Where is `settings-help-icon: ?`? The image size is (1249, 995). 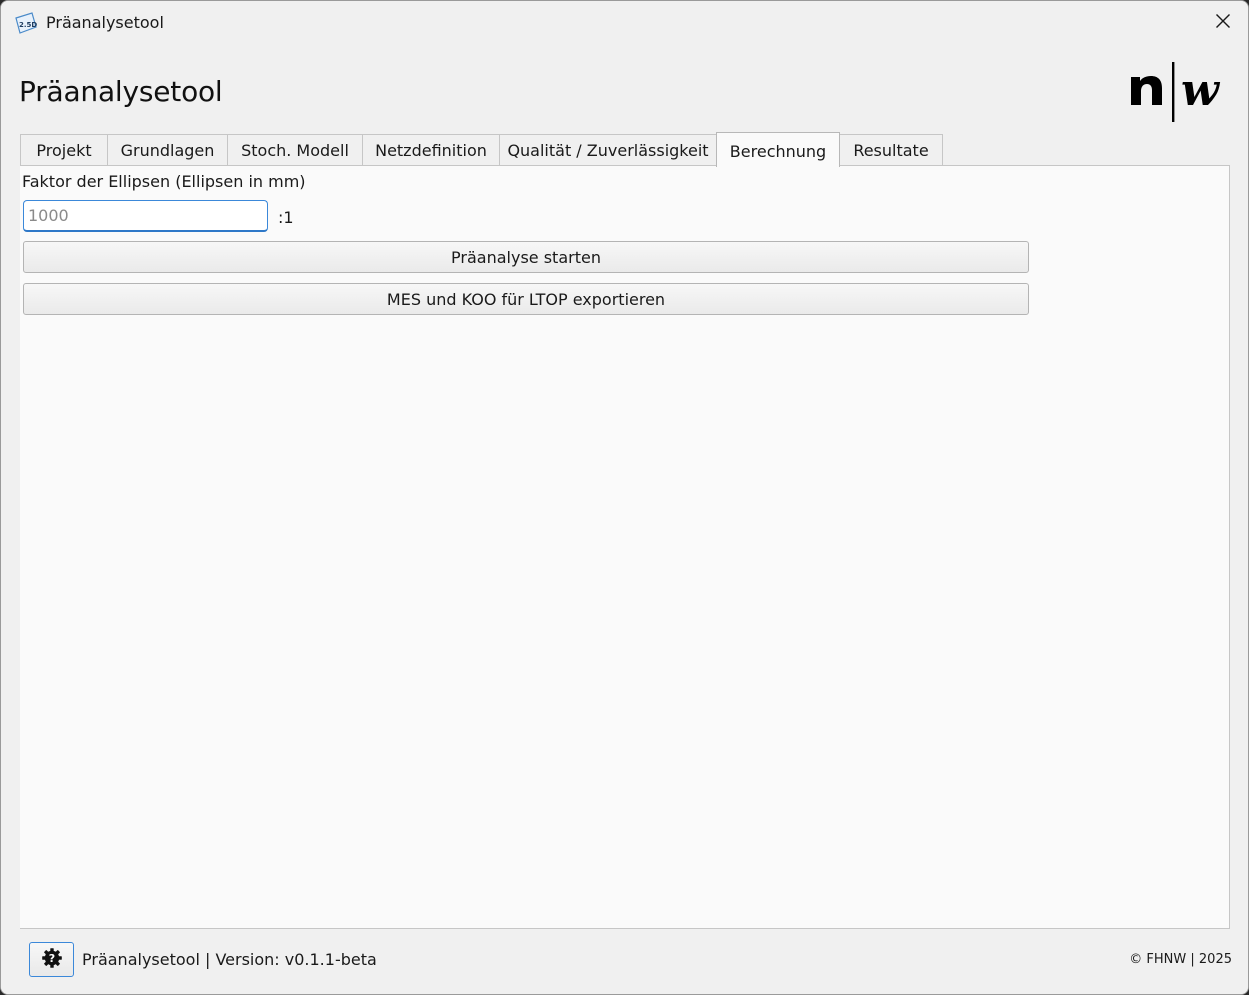
settings-help-icon: ? is located at coordinates (52, 960).